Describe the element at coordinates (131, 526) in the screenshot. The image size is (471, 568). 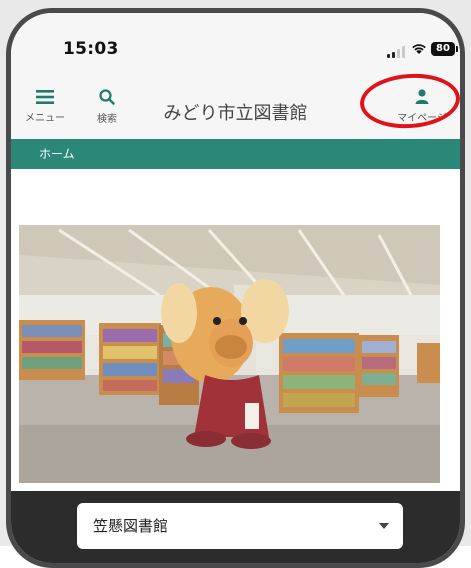
I see `library-select-value: 笠懸図書館` at that location.